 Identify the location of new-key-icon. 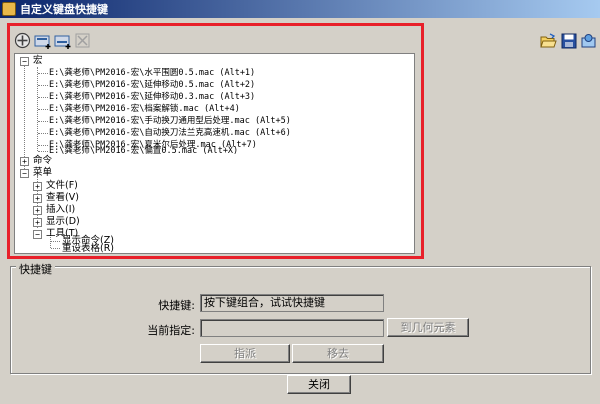
(42, 42).